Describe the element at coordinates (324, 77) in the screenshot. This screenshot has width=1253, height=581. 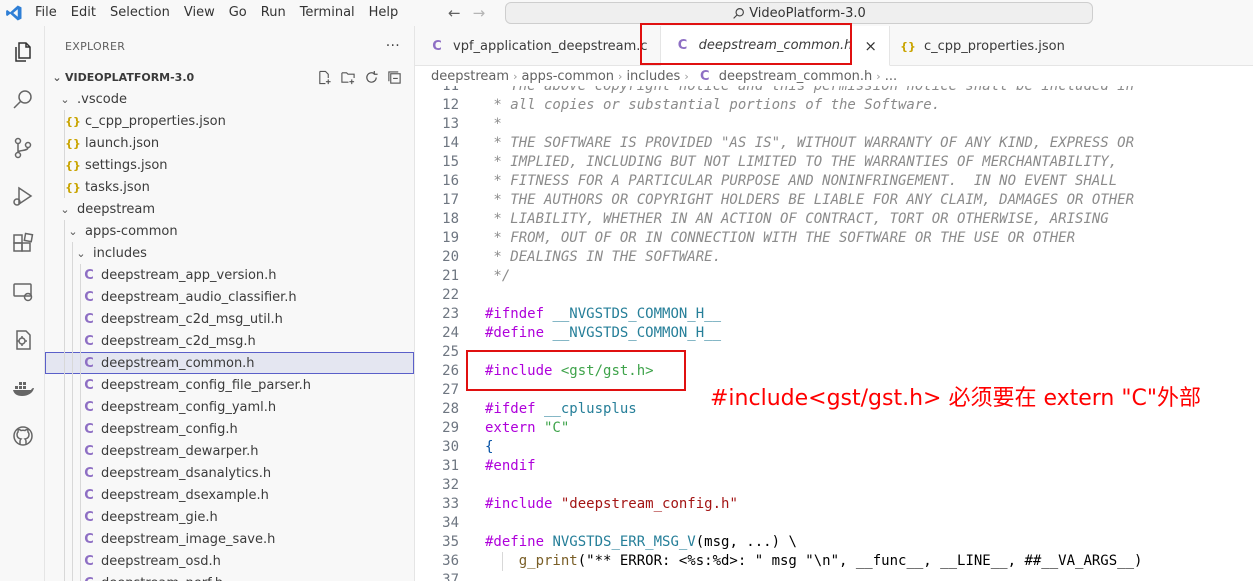
I see `new-file-icon` at that location.